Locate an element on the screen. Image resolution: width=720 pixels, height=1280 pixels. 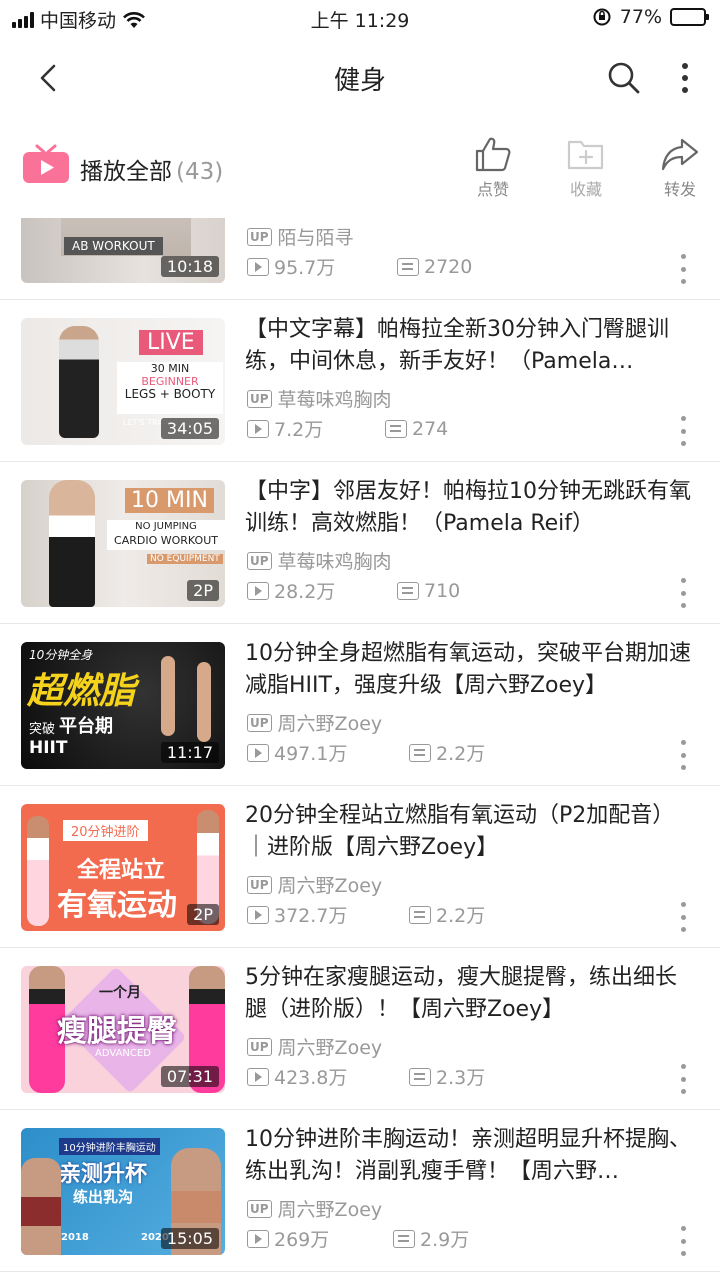
play-count: 497.1万 is located at coordinates (311, 754).